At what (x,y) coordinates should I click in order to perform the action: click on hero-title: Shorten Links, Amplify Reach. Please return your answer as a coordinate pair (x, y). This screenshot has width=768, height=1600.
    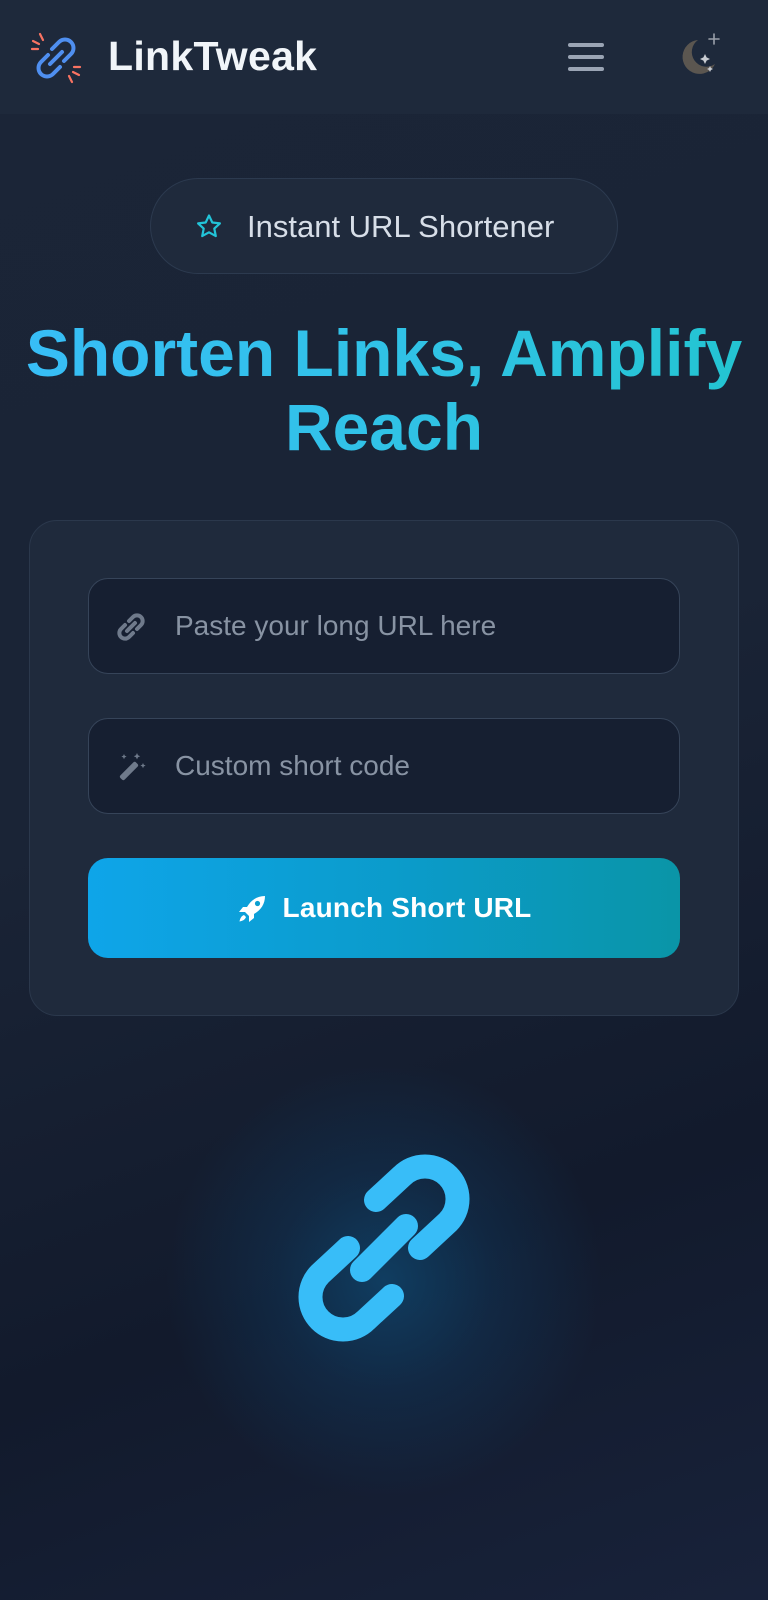
    Looking at the image, I should click on (384, 390).